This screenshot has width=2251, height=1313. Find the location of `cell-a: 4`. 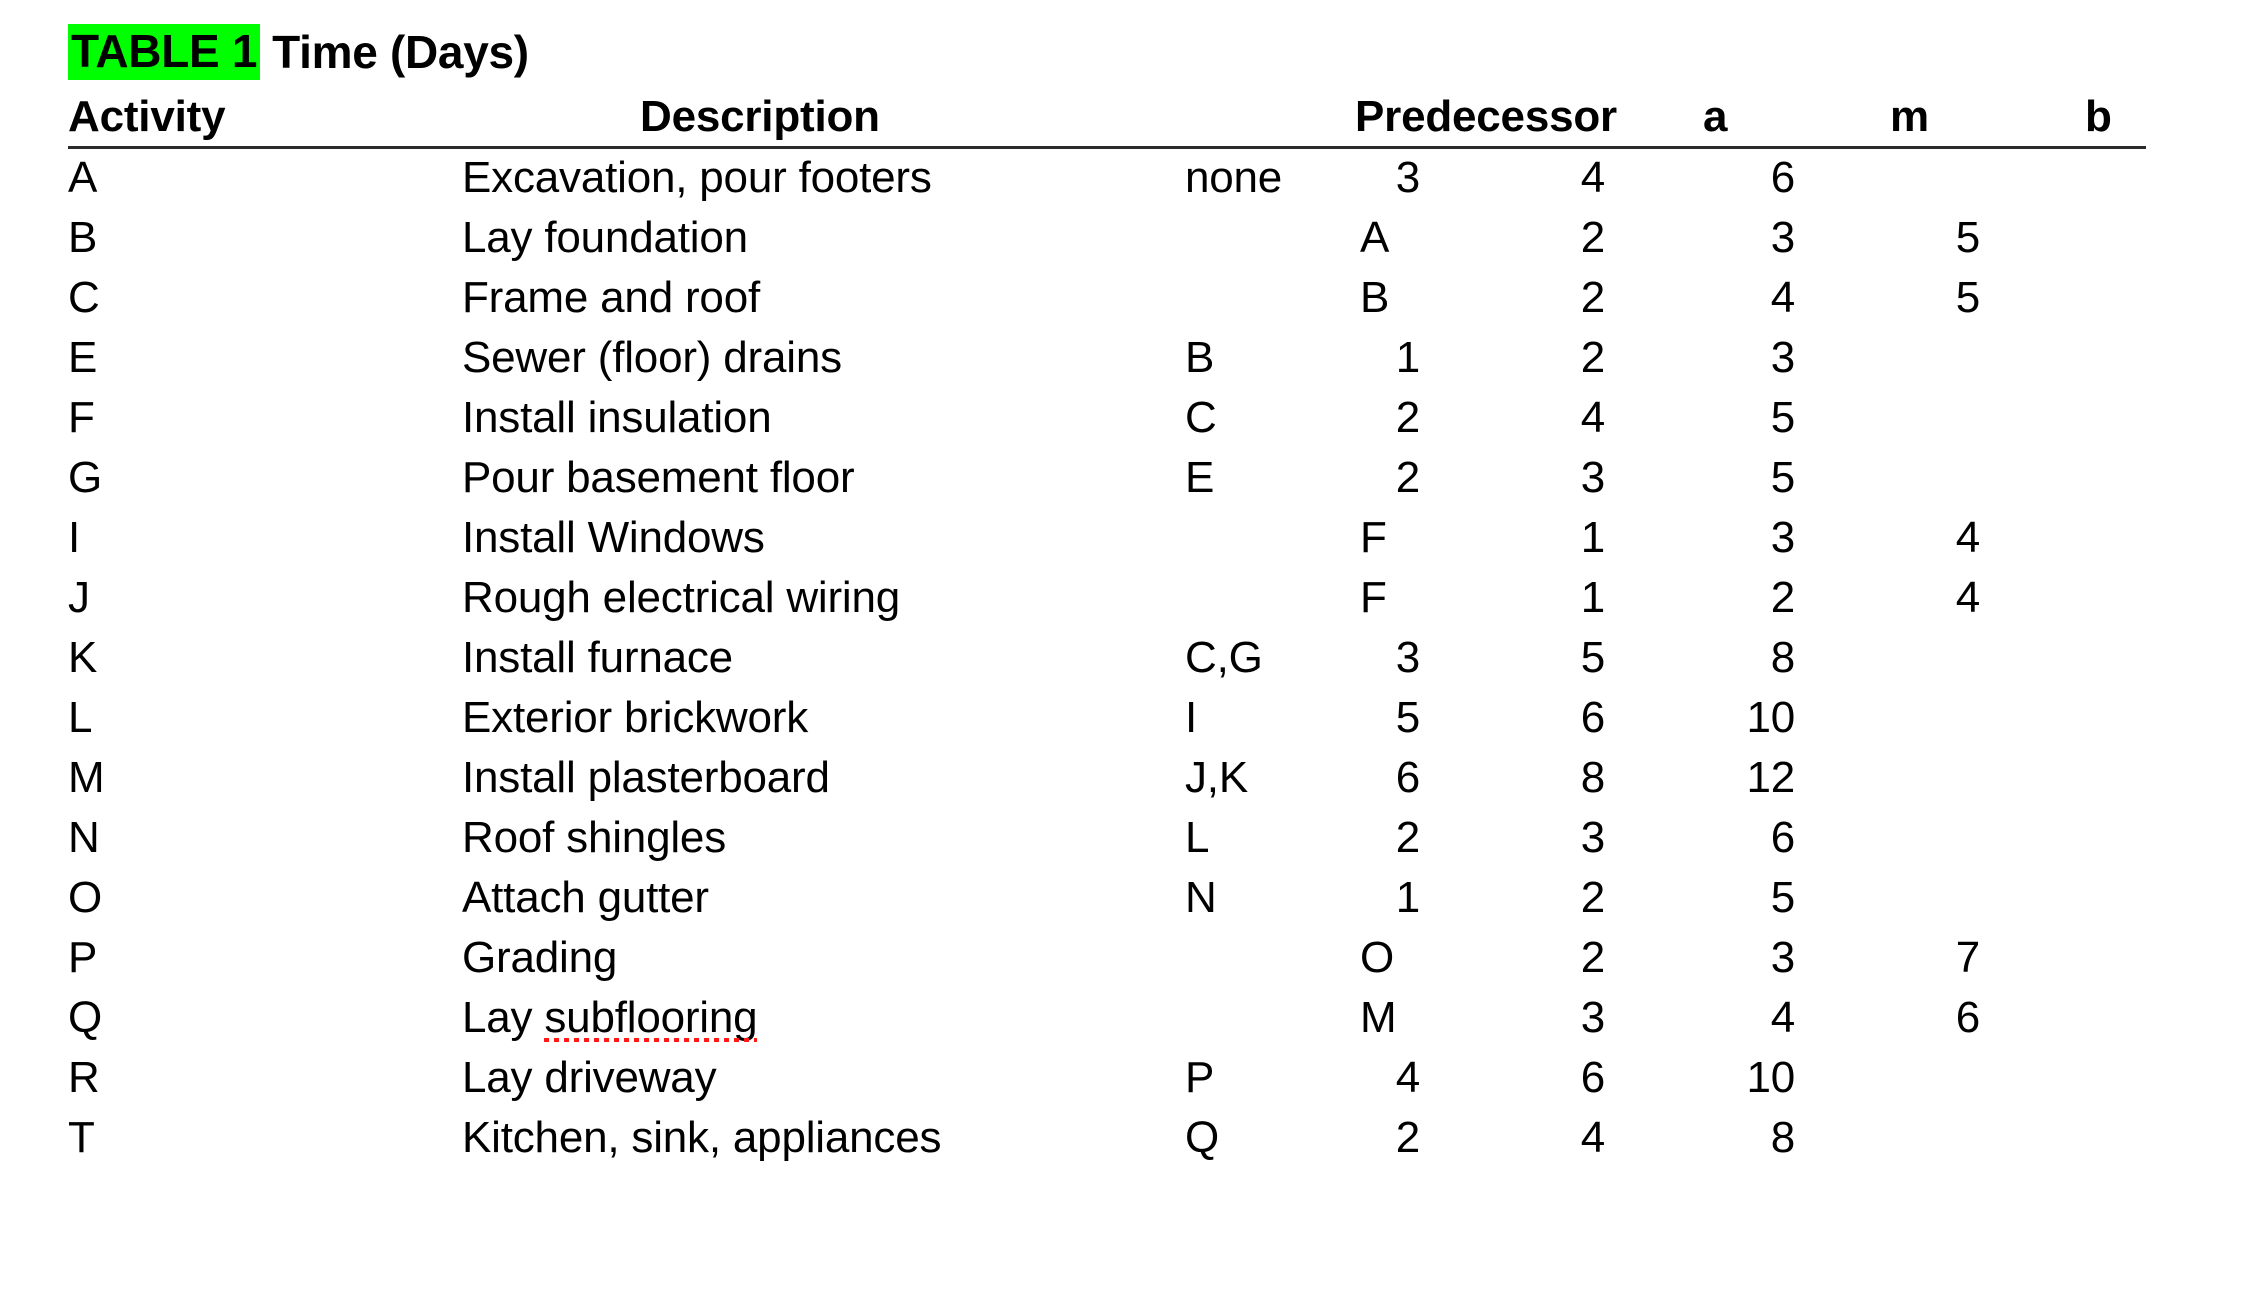

cell-a: 4 is located at coordinates (1407, 1077).